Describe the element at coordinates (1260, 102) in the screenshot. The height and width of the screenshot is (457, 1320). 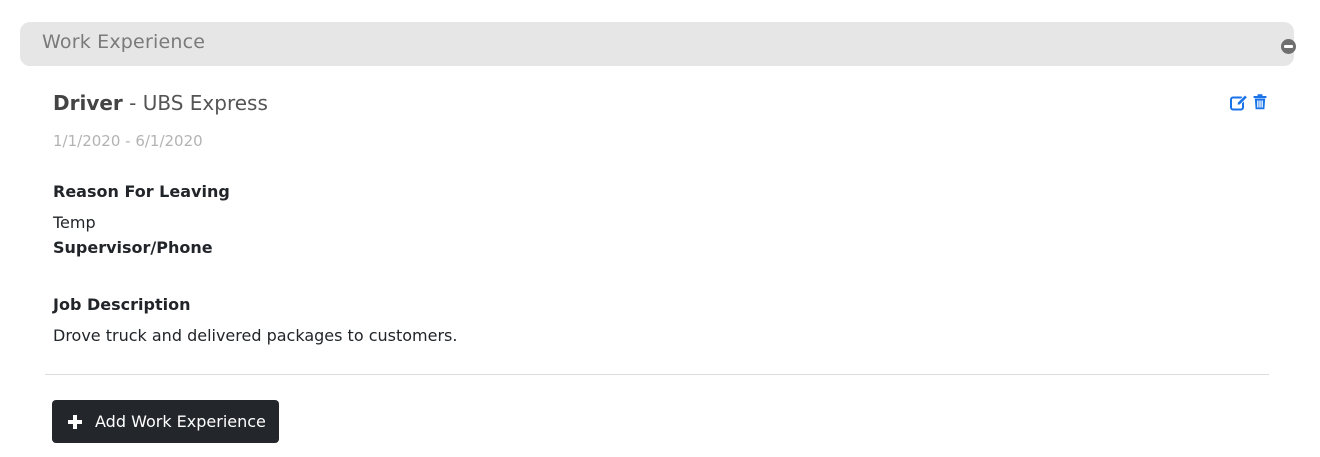
I see `trash-icon` at that location.